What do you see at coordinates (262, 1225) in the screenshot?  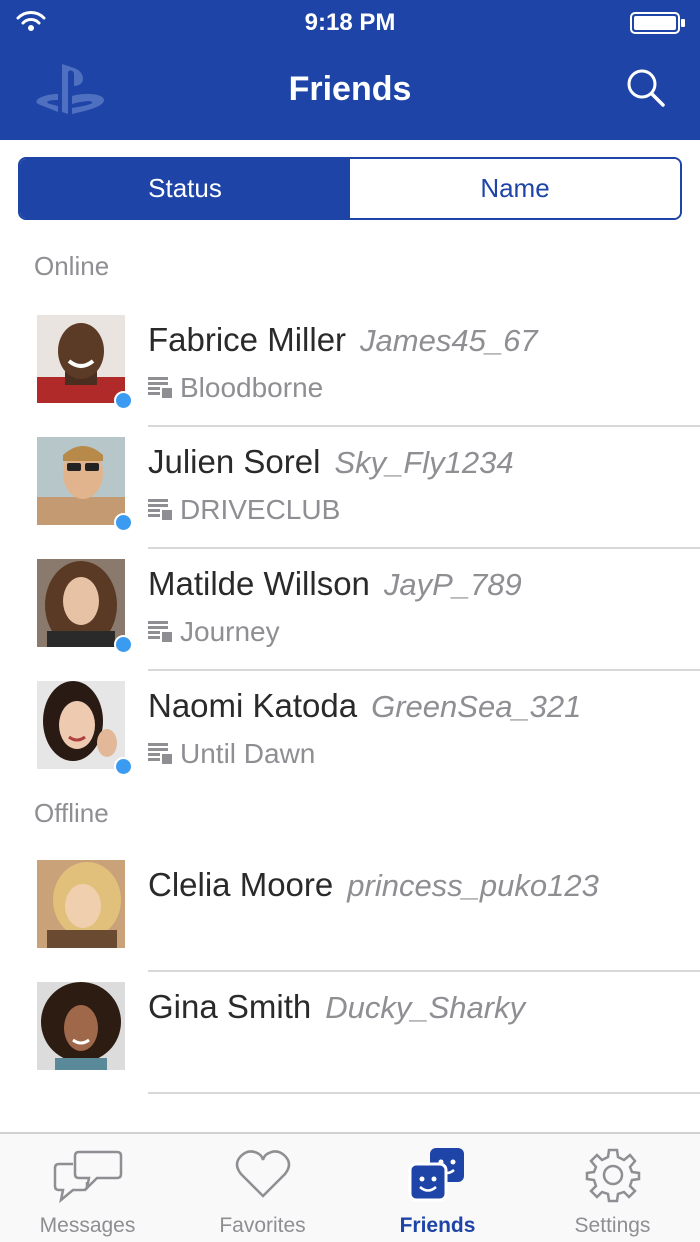 I see `tab-label-favorites: Favorites` at bounding box center [262, 1225].